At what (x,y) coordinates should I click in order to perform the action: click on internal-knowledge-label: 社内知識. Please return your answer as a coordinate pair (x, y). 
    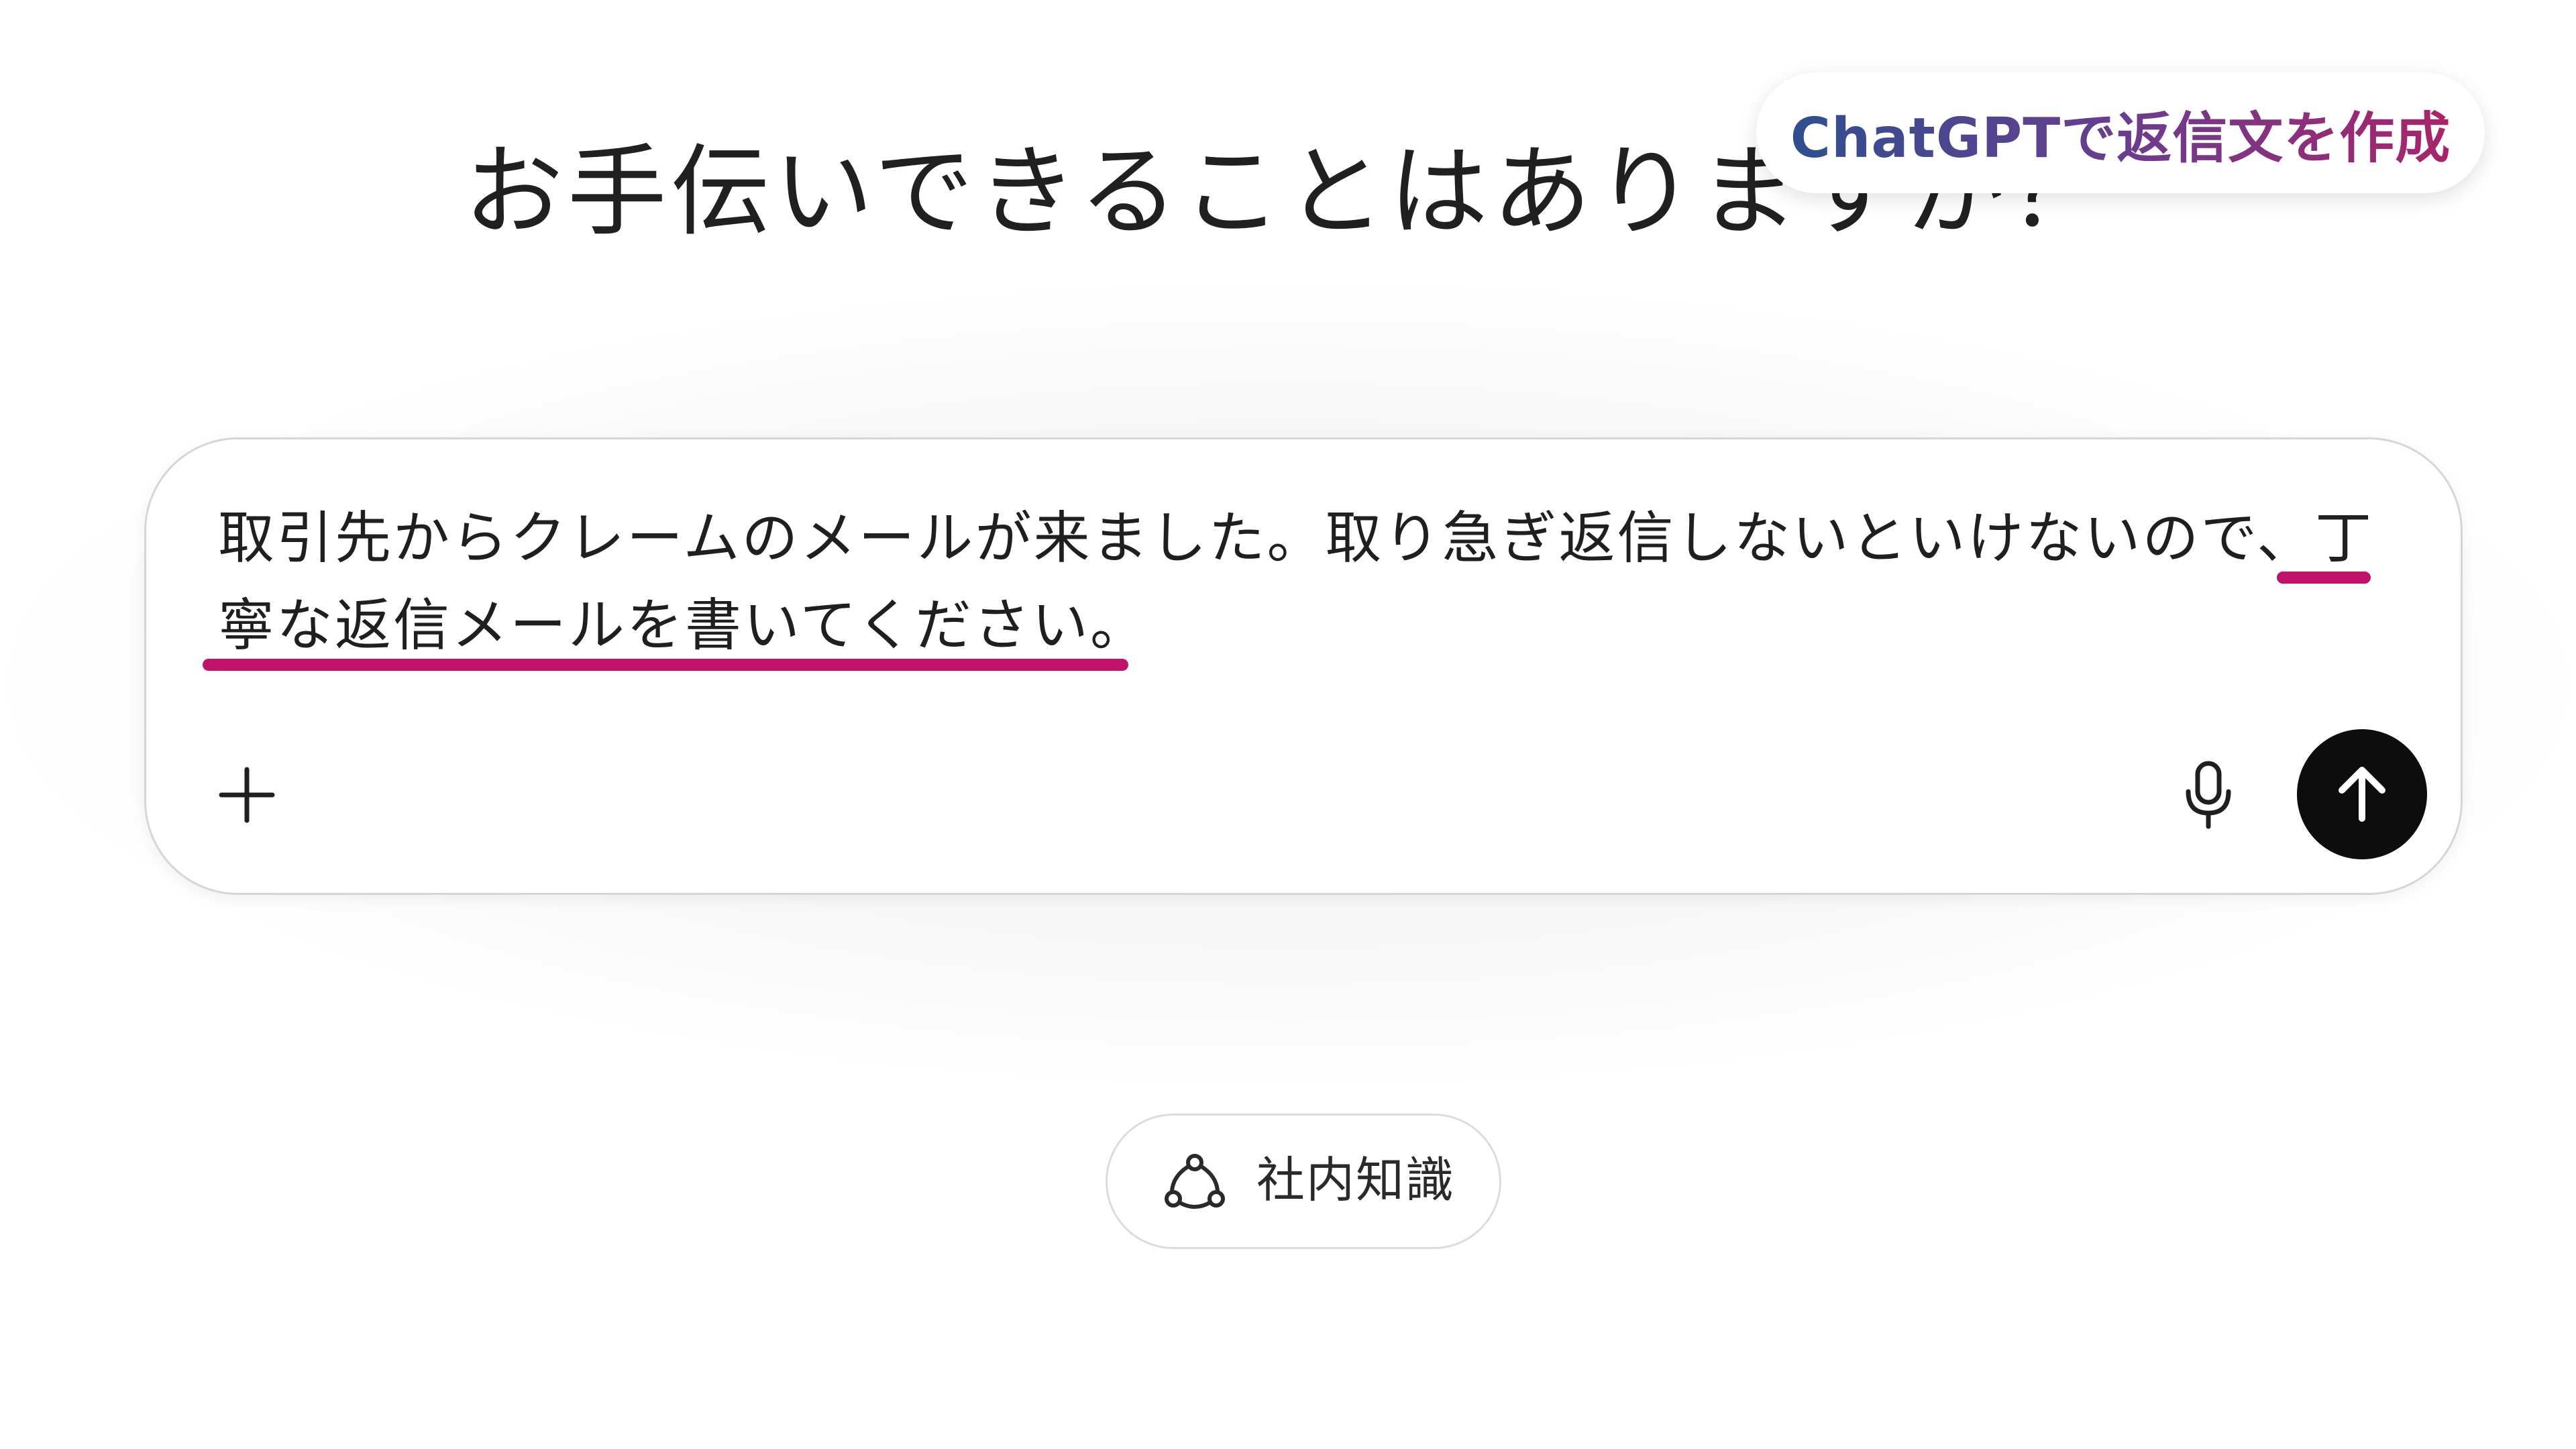
    Looking at the image, I should click on (1356, 1180).